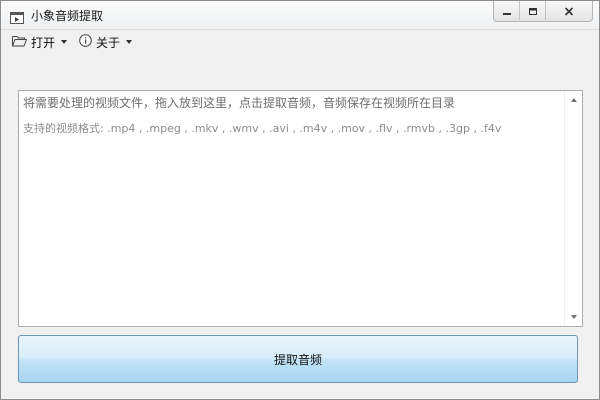 The height and width of the screenshot is (400, 600). Describe the element at coordinates (20, 42) in the screenshot. I see `folder-icon` at that location.